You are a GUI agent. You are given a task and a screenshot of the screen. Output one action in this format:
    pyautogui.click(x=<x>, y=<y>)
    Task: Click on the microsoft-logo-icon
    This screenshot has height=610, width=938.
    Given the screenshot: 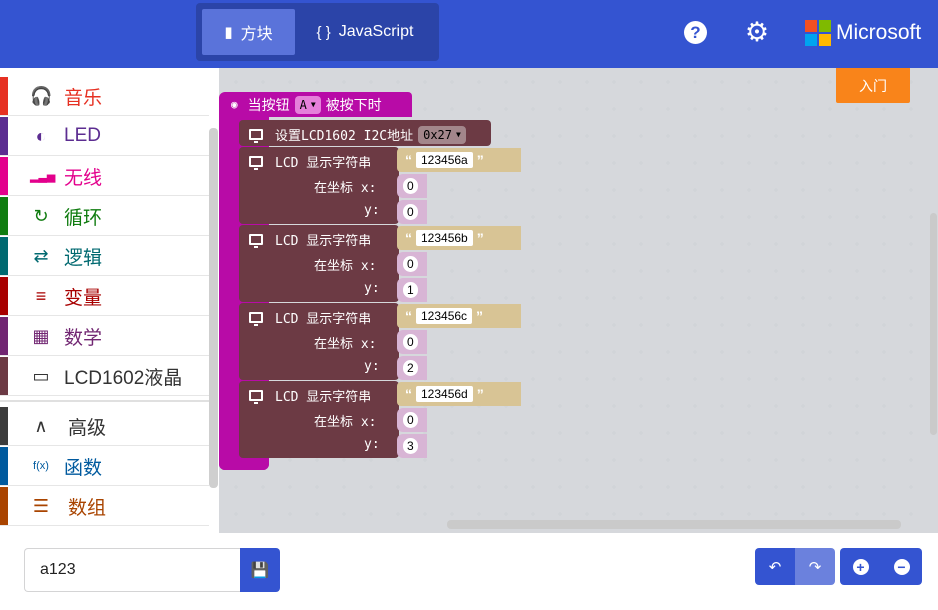 What is the action you would take?
    pyautogui.click(x=818, y=33)
    